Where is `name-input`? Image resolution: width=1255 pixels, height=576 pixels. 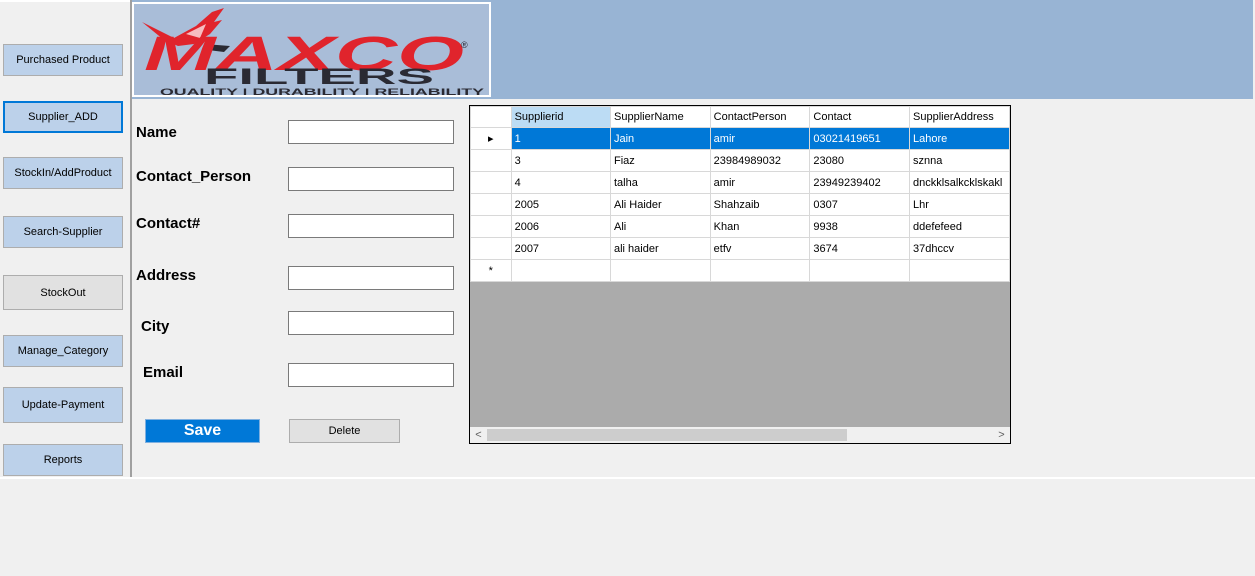
name-input is located at coordinates (371, 132).